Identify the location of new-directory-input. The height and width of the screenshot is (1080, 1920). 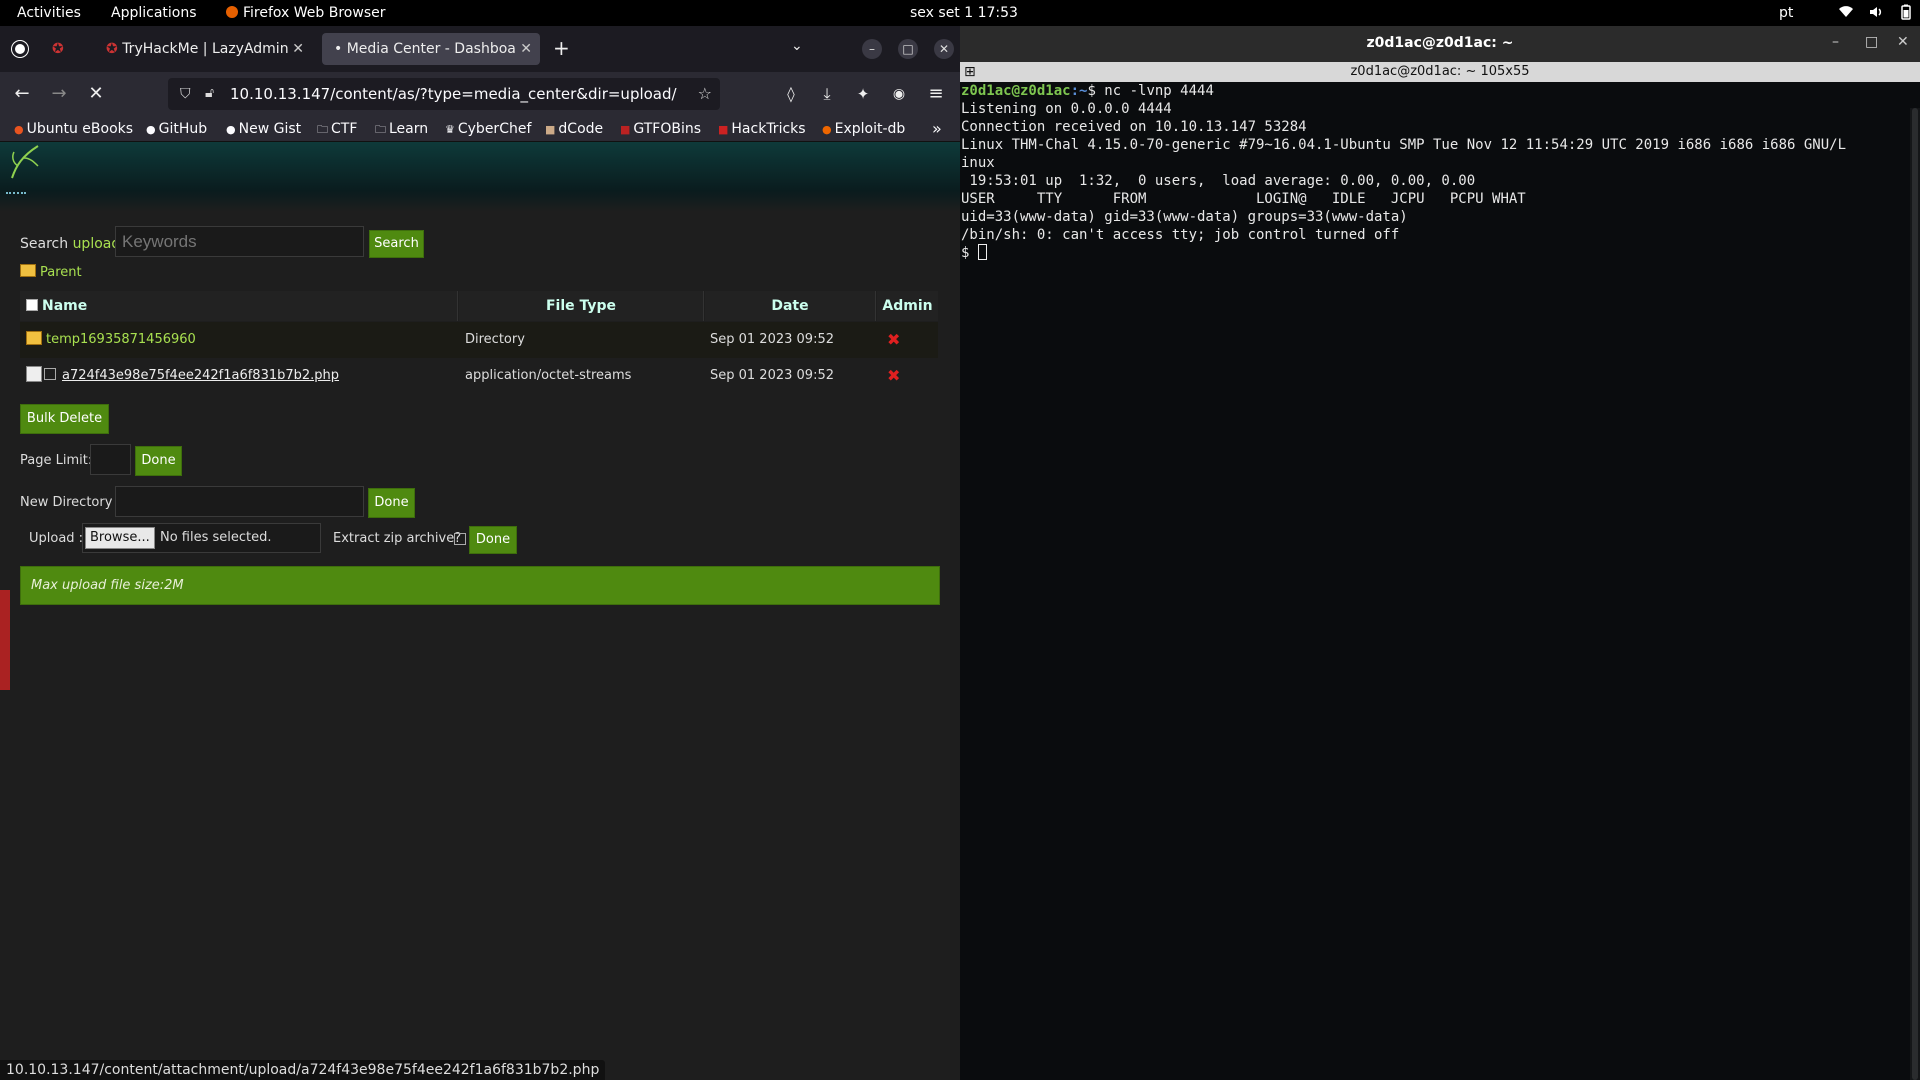
(239, 501).